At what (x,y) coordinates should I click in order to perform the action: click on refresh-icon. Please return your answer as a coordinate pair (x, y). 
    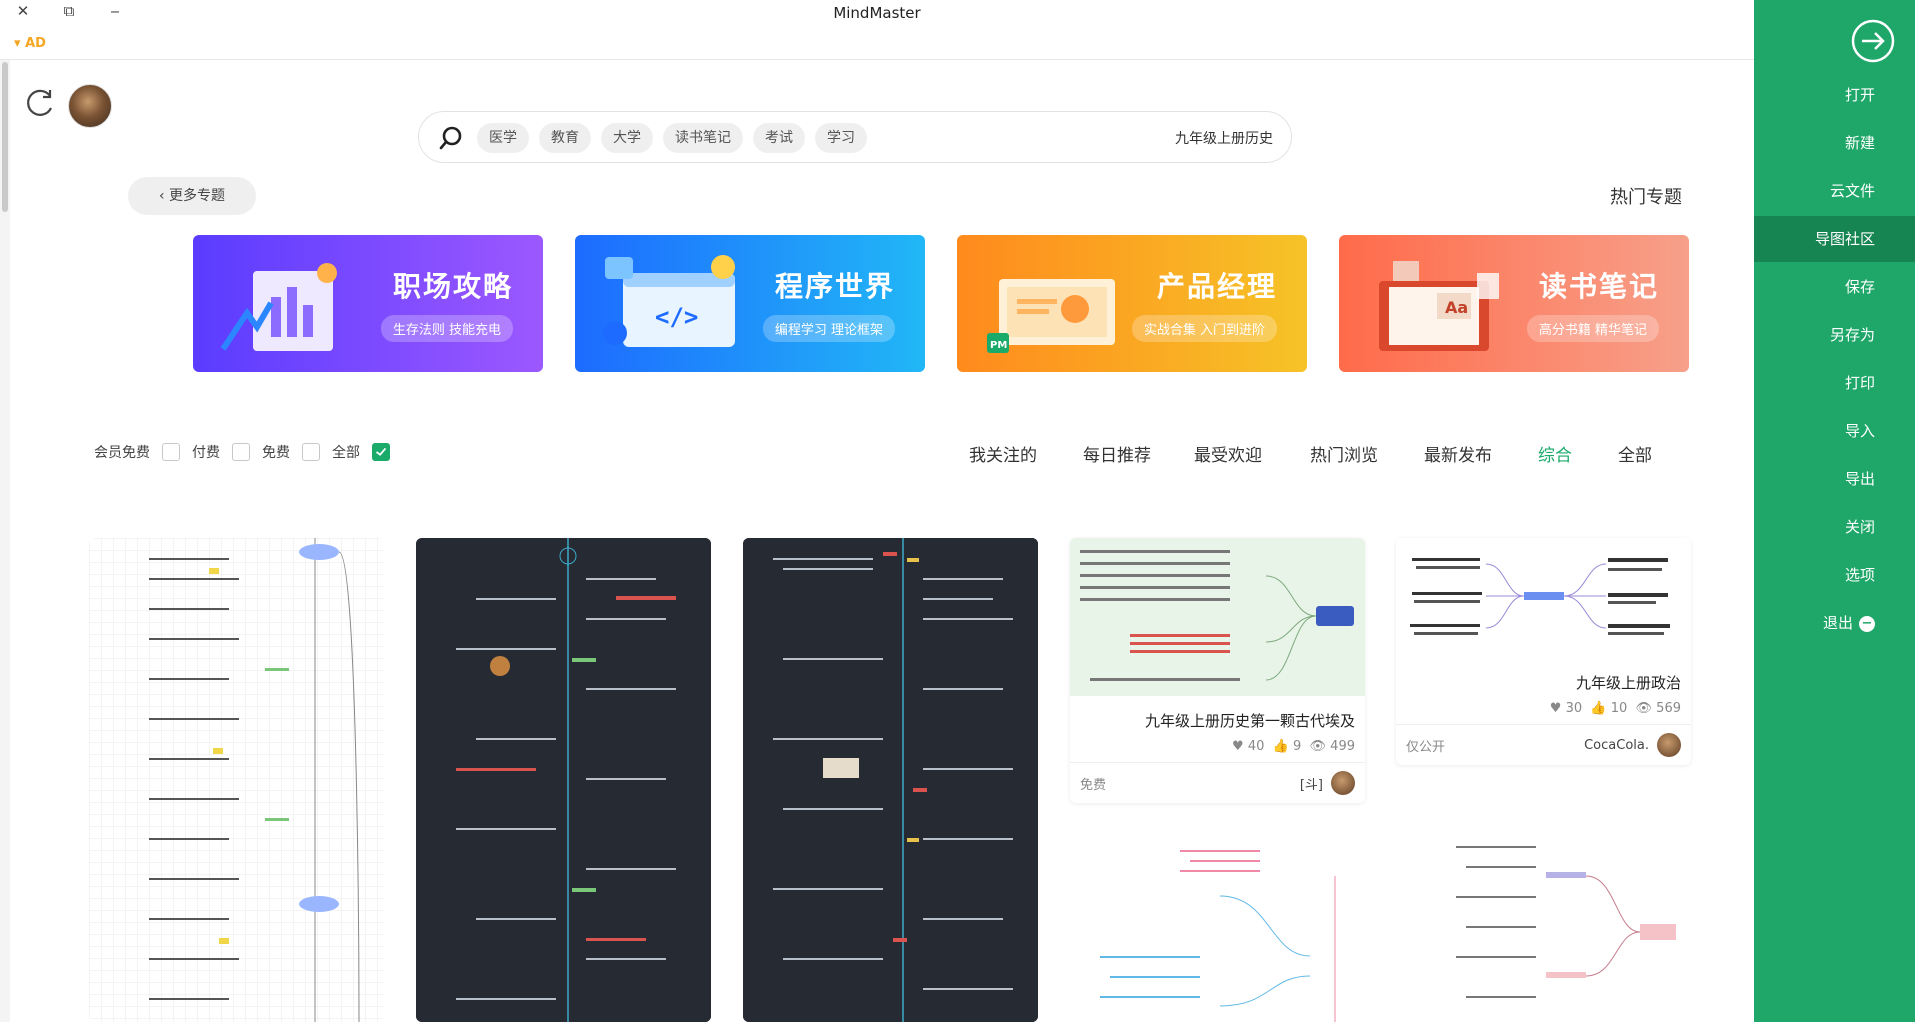
    Looking at the image, I should click on (39, 103).